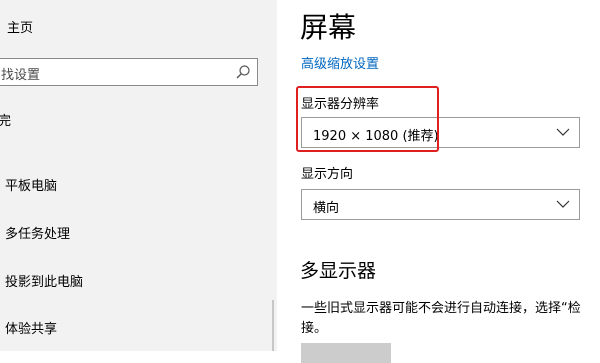 Image resolution: width=600 pixels, height=363 pixels. What do you see at coordinates (273, 325) in the screenshot?
I see `sidebar-scrollbar` at bounding box center [273, 325].